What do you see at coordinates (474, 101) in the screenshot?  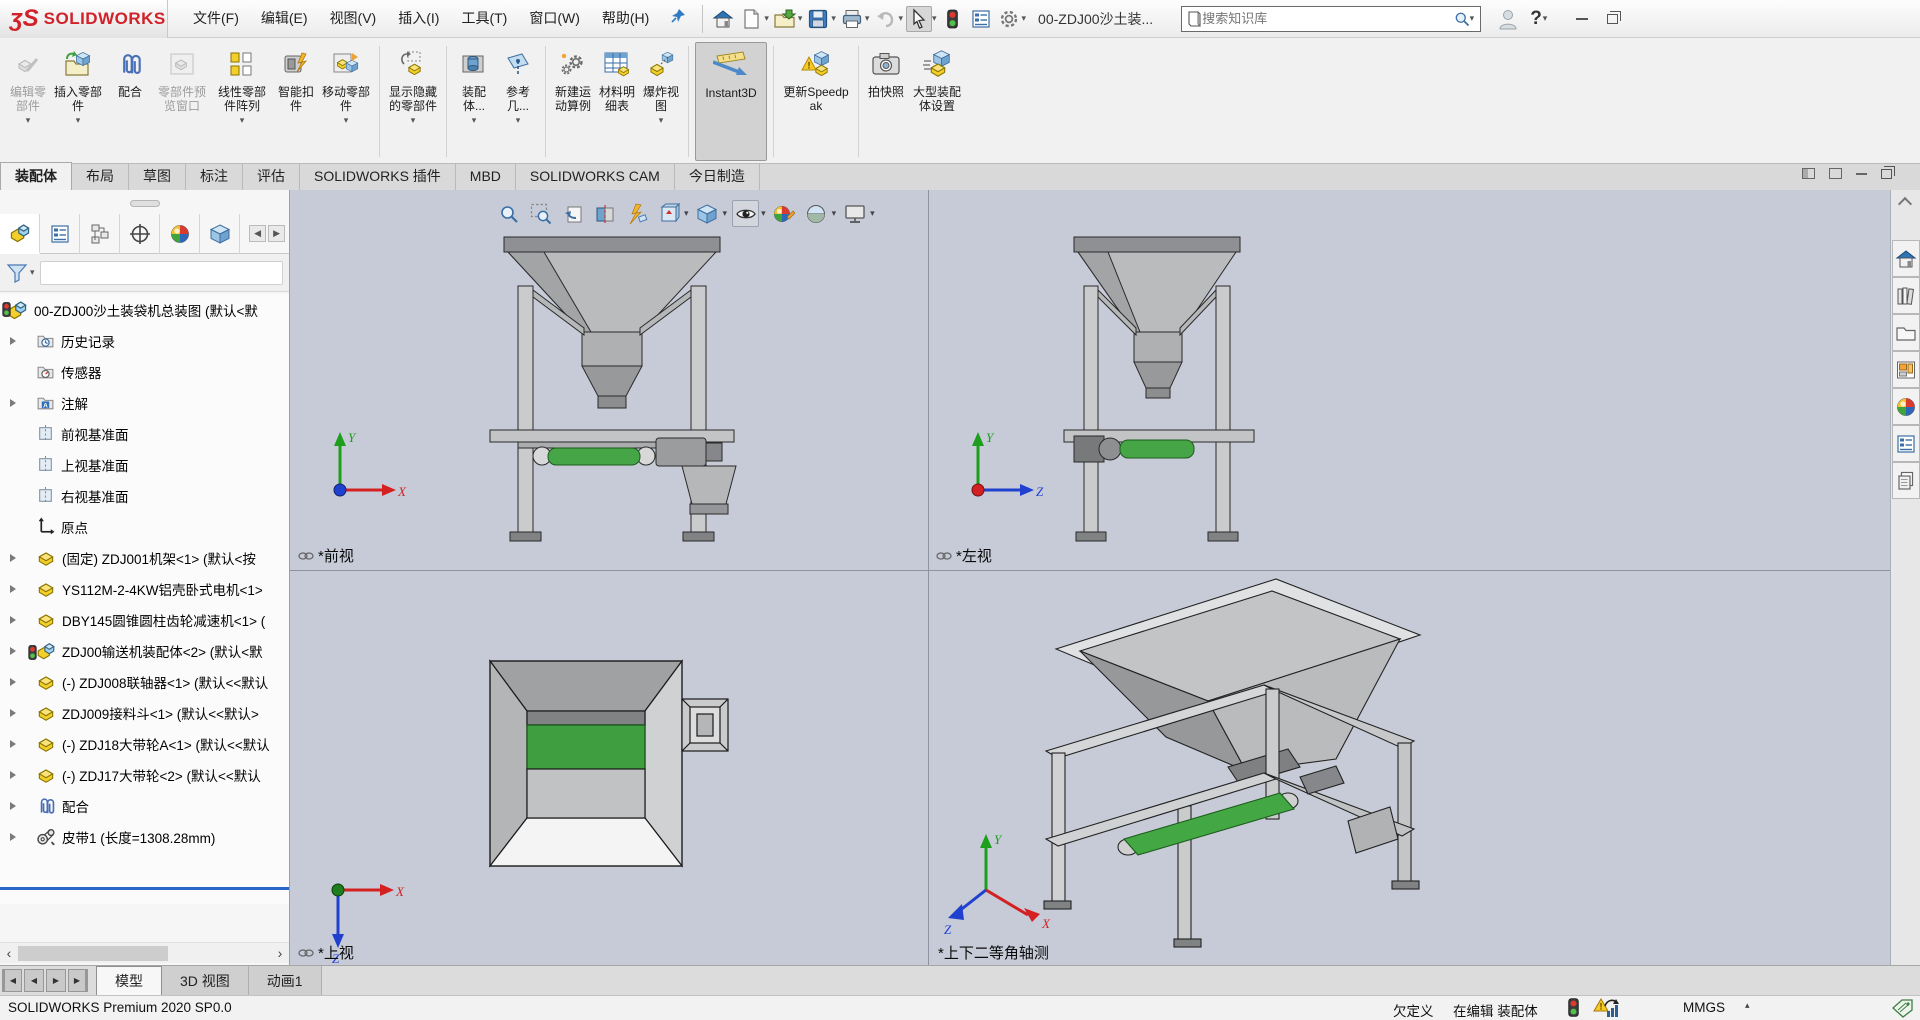 I see `assembly-features-button: 装配体... ▾` at bounding box center [474, 101].